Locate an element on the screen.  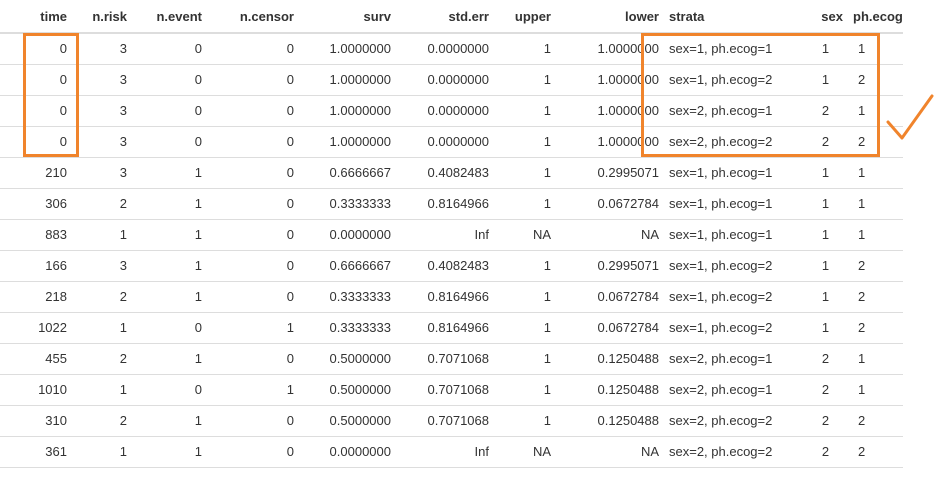
table-row: 361 1 1 0 0.0000000 Inf NA NA sex=2, ph.ecog=2 2 2 is located at coordinates (451, 452).